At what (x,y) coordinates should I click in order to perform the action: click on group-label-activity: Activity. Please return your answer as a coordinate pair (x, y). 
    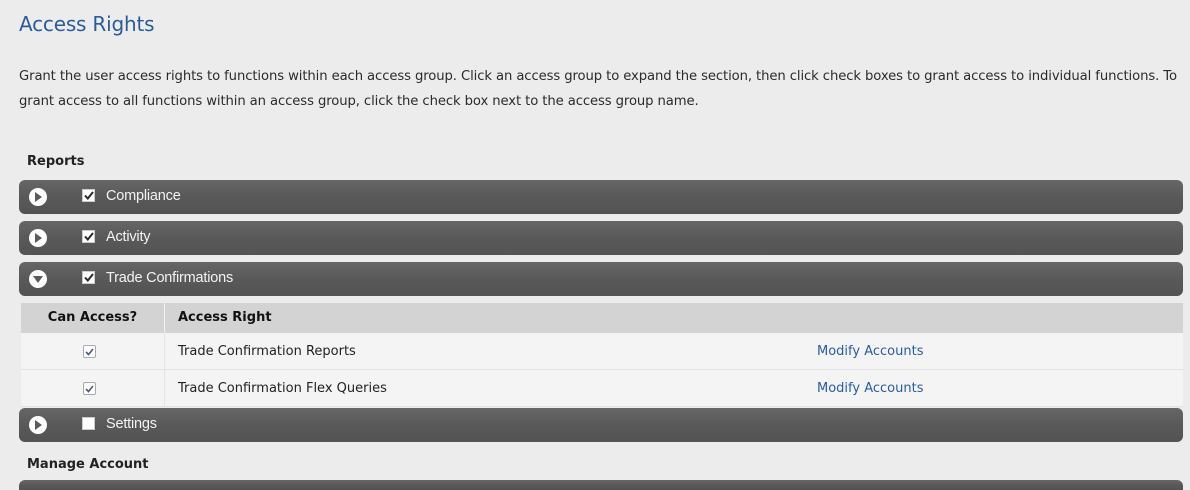
    Looking at the image, I should click on (128, 237).